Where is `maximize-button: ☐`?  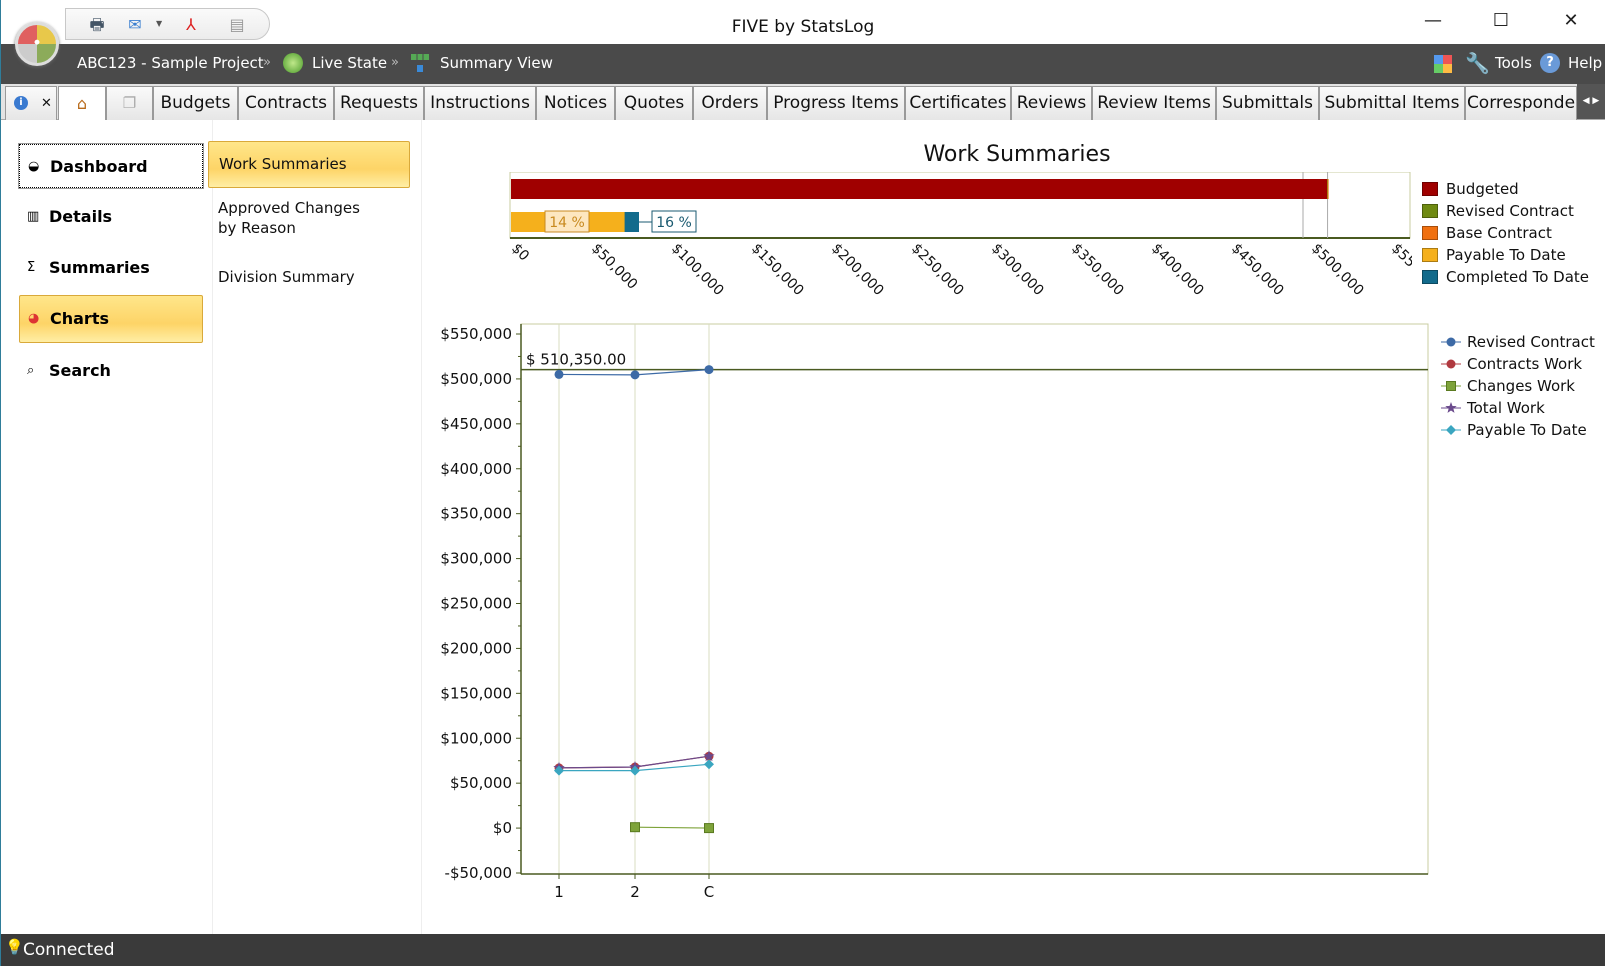
maximize-button: ☐ is located at coordinates (1501, 23).